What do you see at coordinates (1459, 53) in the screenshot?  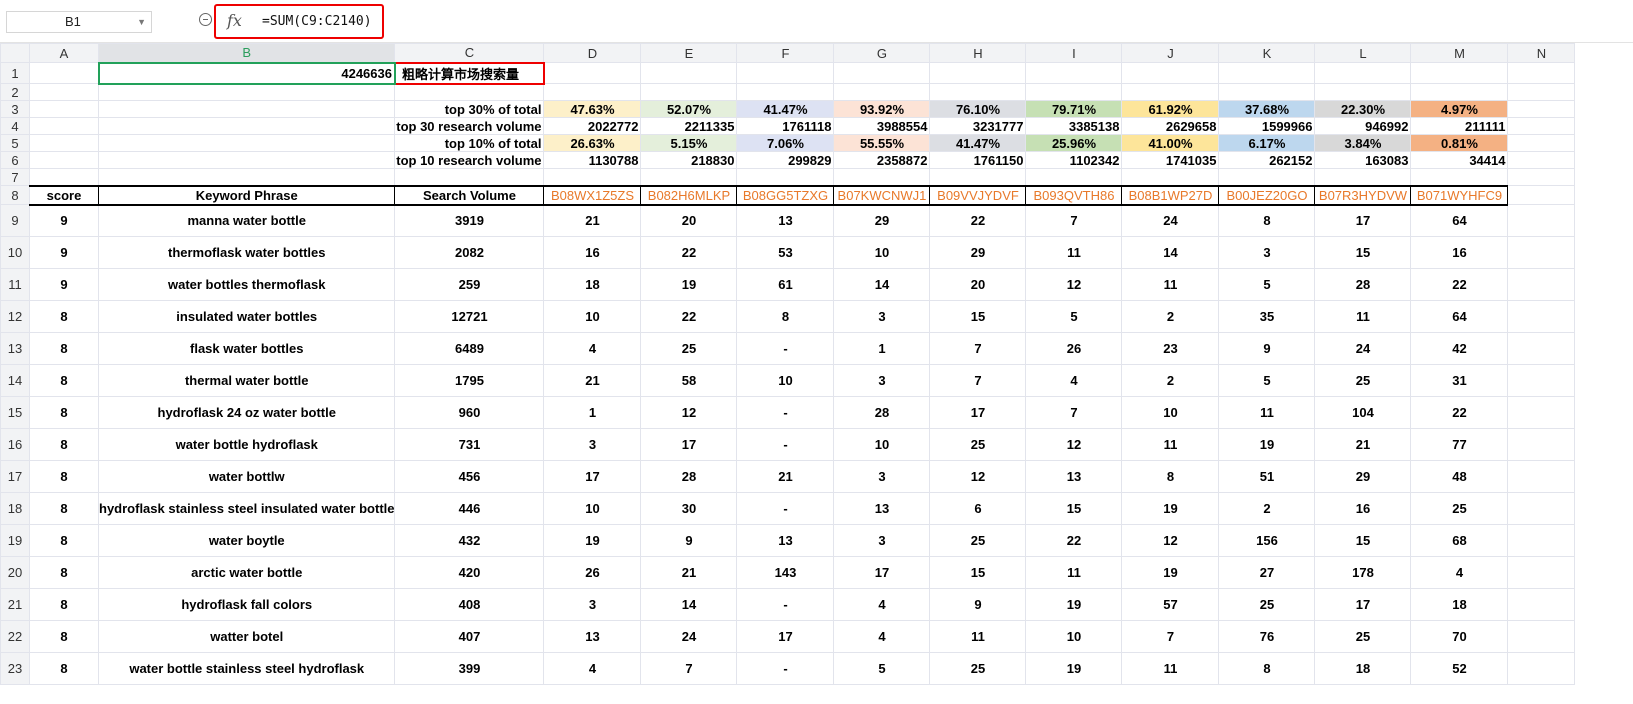 I see `column-header: M` at bounding box center [1459, 53].